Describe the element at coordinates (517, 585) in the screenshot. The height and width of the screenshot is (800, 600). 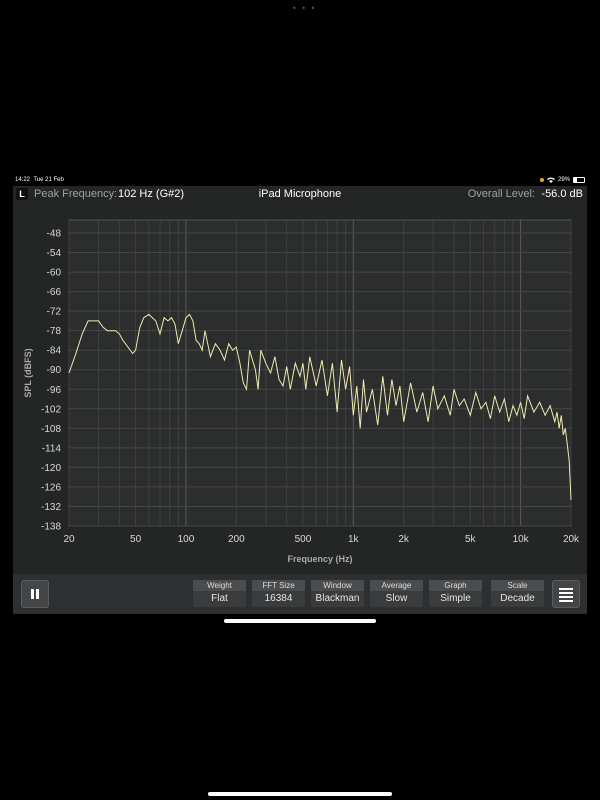
I see `control-label: Scale` at that location.